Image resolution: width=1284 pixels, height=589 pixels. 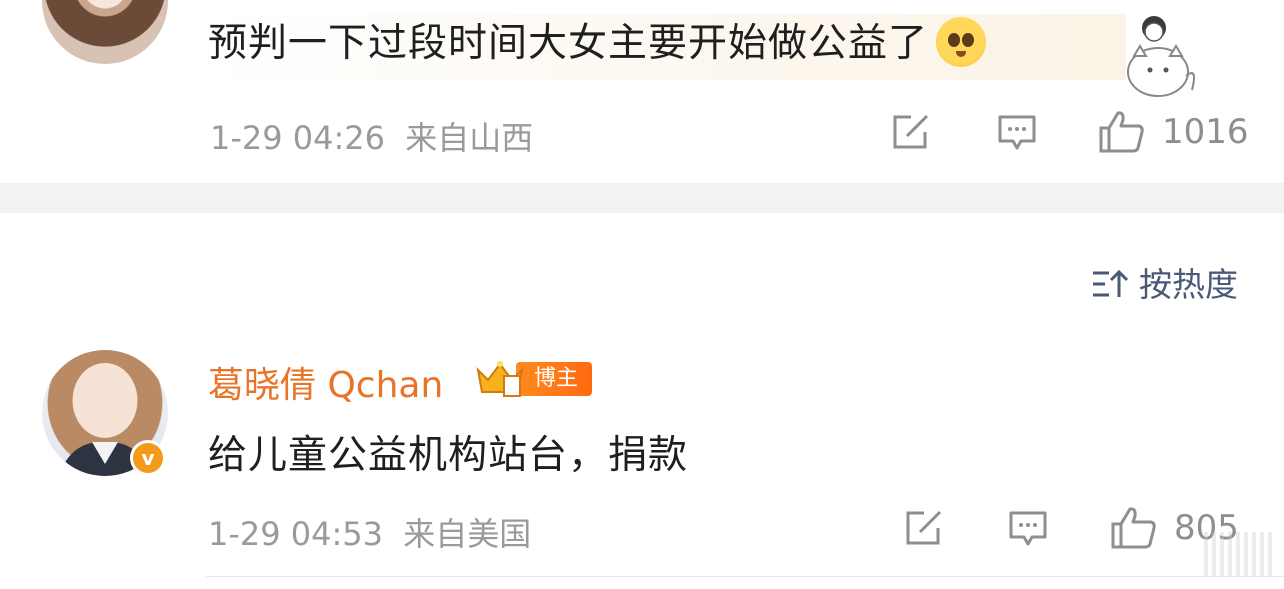 I want to click on blogger-username: 葛晓倩 Qchan, so click(x=325, y=382).